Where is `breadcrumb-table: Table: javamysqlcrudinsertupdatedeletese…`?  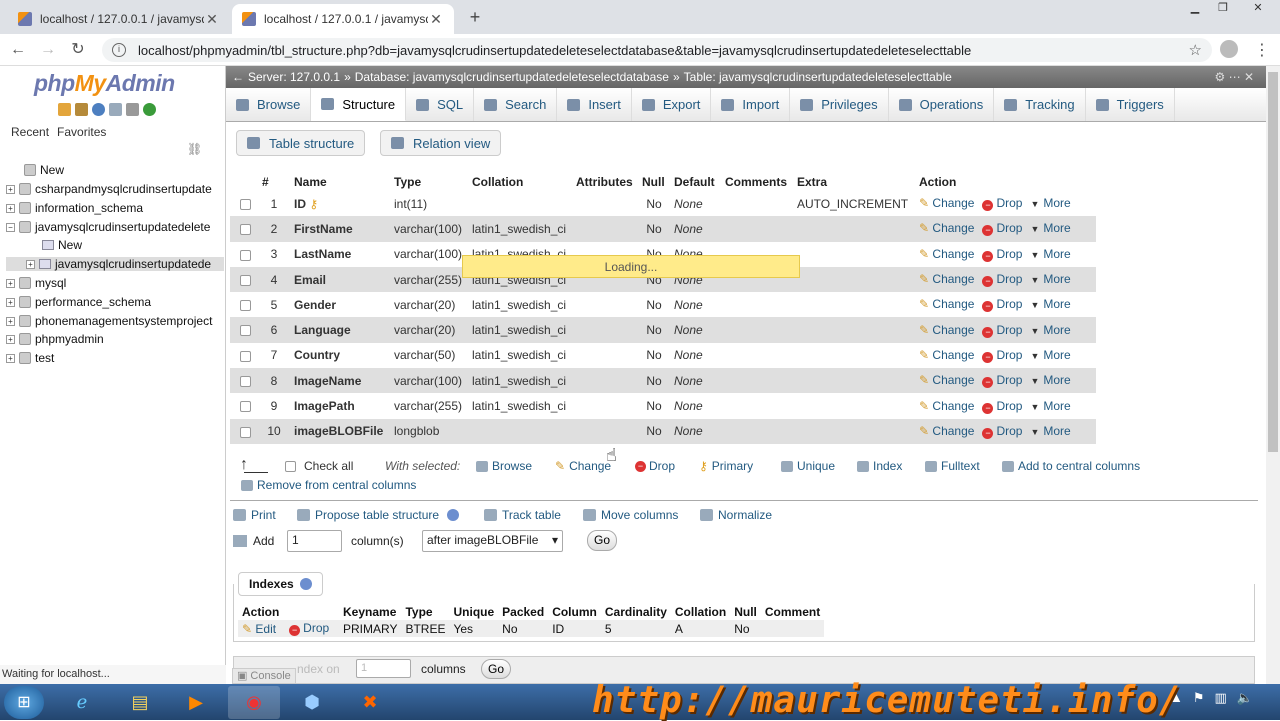 breadcrumb-table: Table: javamysqlcrudinsertupdatedeletese… is located at coordinates (818, 77).